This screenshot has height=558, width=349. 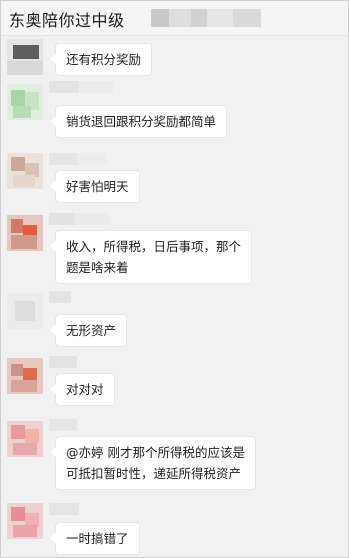 I want to click on message-bubble: 收入，所得税，日后事项，那个 题是啥来着, so click(x=150, y=257).